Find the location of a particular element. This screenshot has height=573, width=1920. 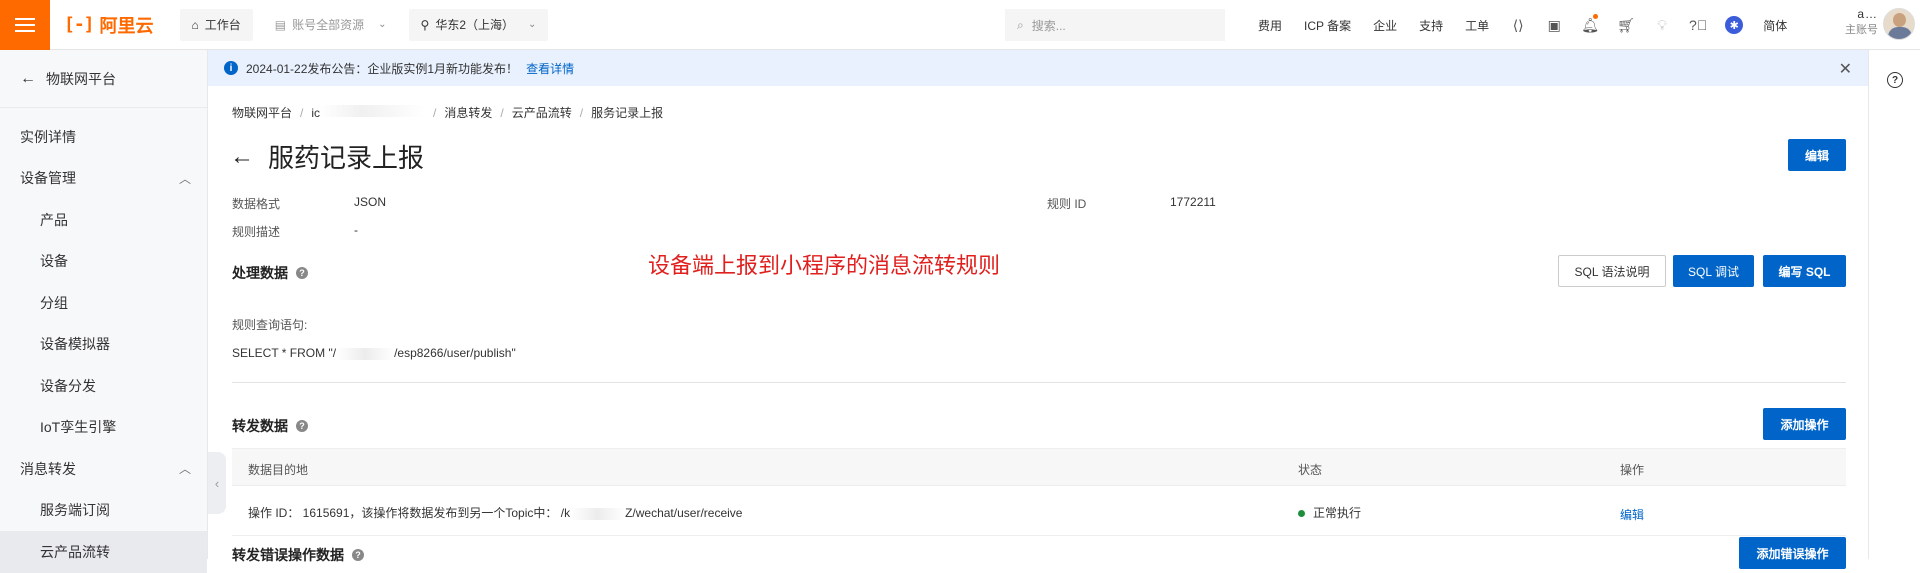

sidebar-item-label: 设备分发 is located at coordinates (68, 385).